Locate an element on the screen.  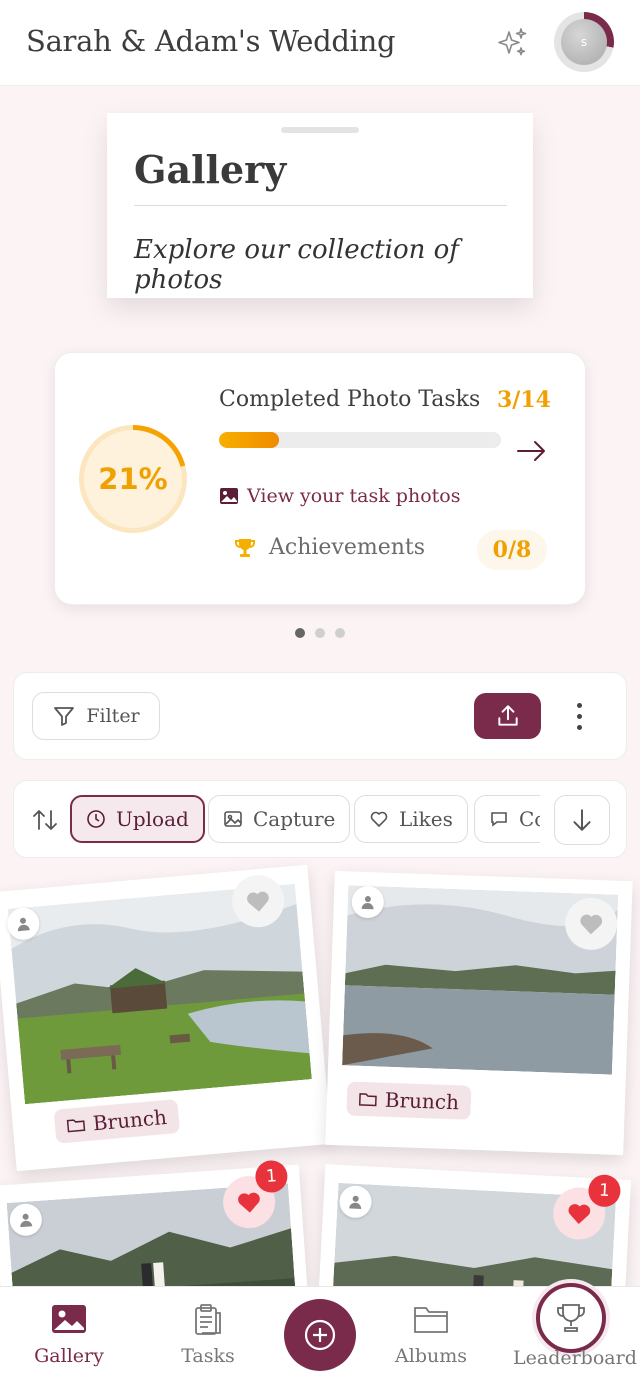
achievements-row: Achievements is located at coordinates (329, 547).